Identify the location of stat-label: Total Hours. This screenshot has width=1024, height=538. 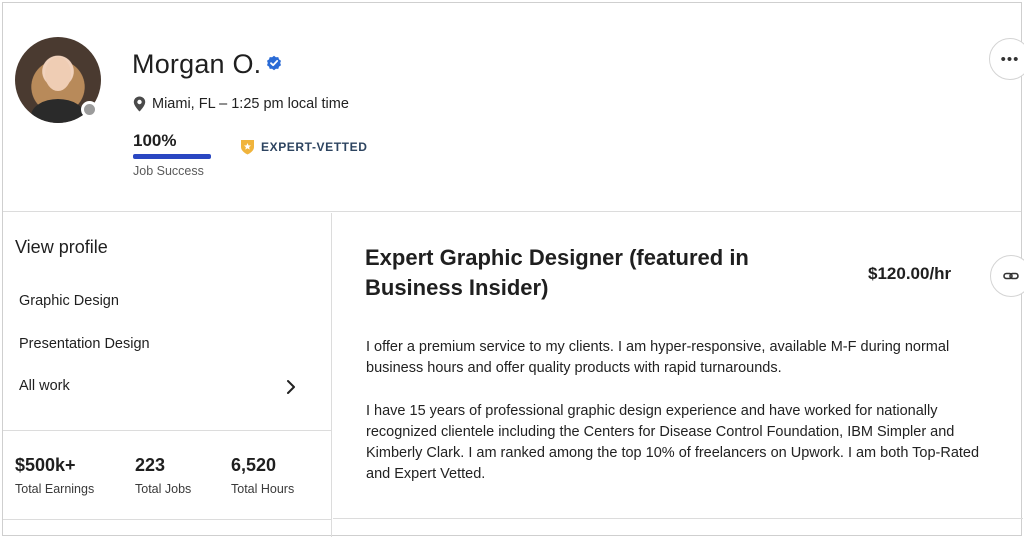
(263, 489).